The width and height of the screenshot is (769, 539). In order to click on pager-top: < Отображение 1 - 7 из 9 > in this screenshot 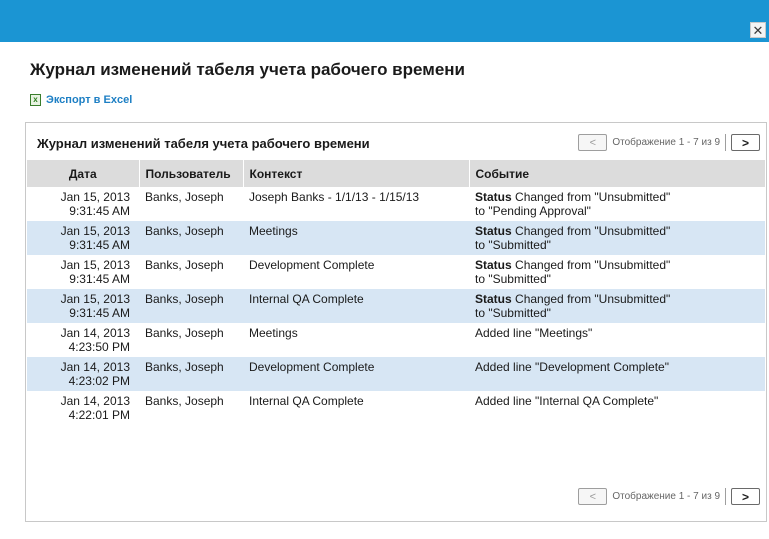, I will do `click(669, 142)`.